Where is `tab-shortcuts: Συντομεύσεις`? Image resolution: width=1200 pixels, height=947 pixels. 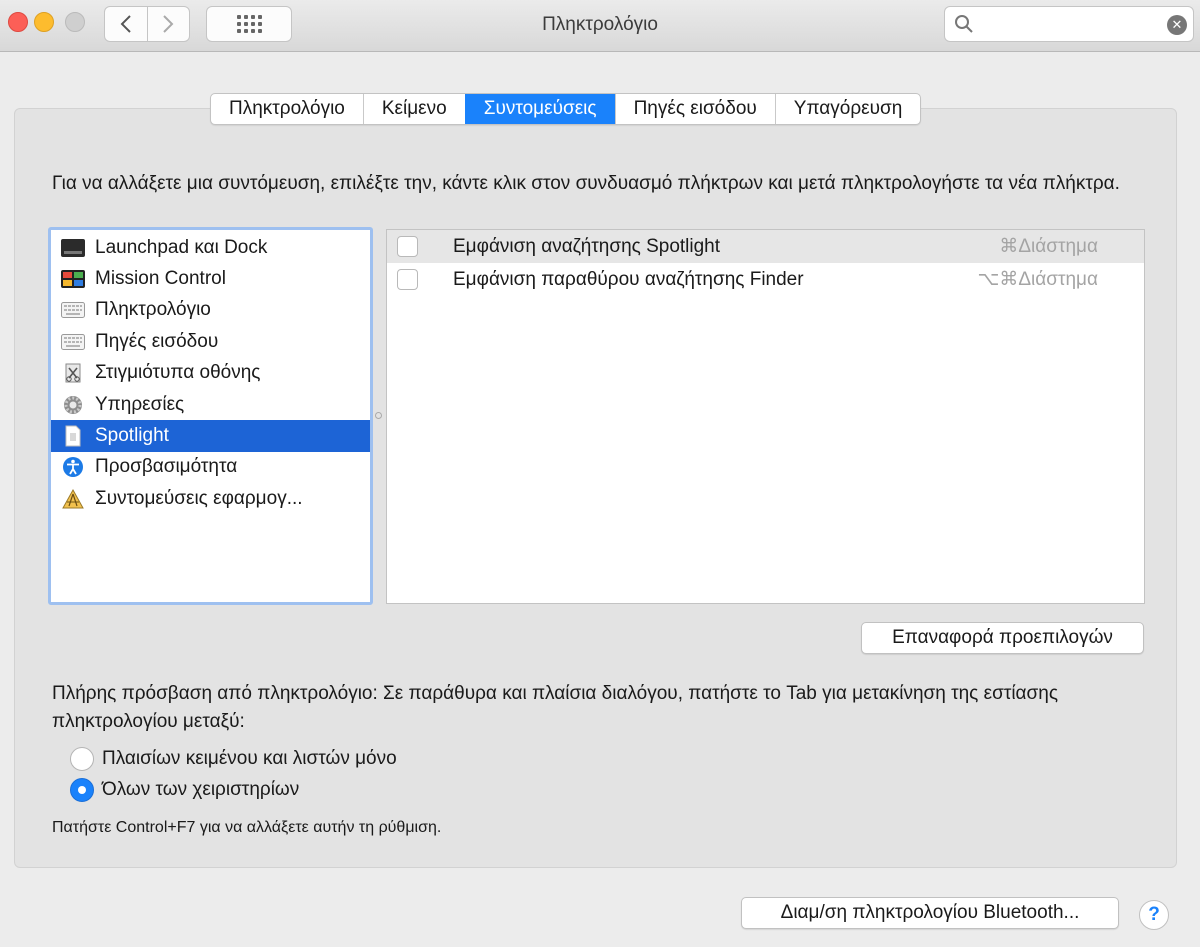 tab-shortcuts: Συντομεύσεις is located at coordinates (539, 109).